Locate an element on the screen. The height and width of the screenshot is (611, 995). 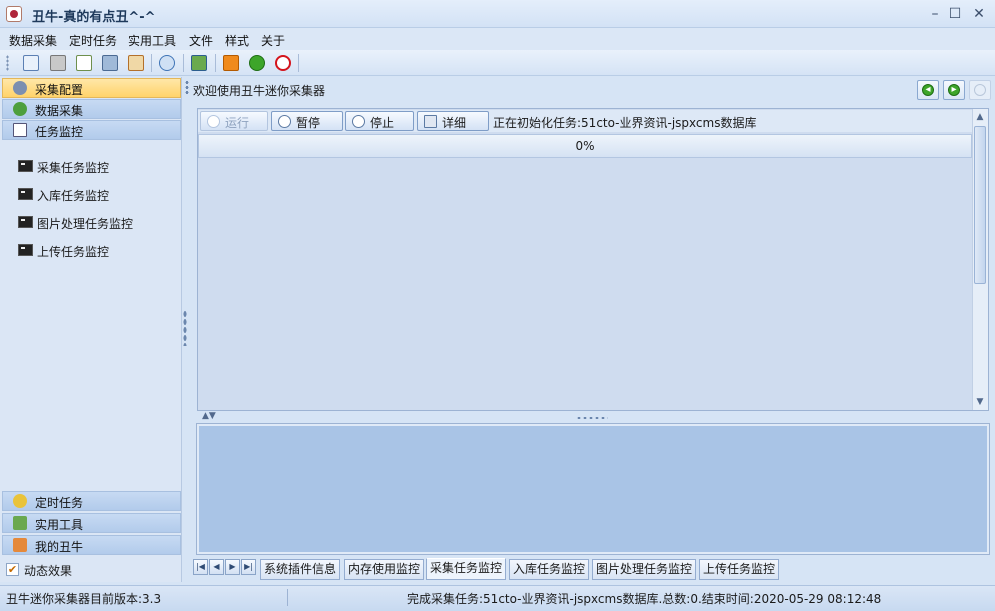
sidebar-group-label: 采集配置 is located at coordinates (59, 90).